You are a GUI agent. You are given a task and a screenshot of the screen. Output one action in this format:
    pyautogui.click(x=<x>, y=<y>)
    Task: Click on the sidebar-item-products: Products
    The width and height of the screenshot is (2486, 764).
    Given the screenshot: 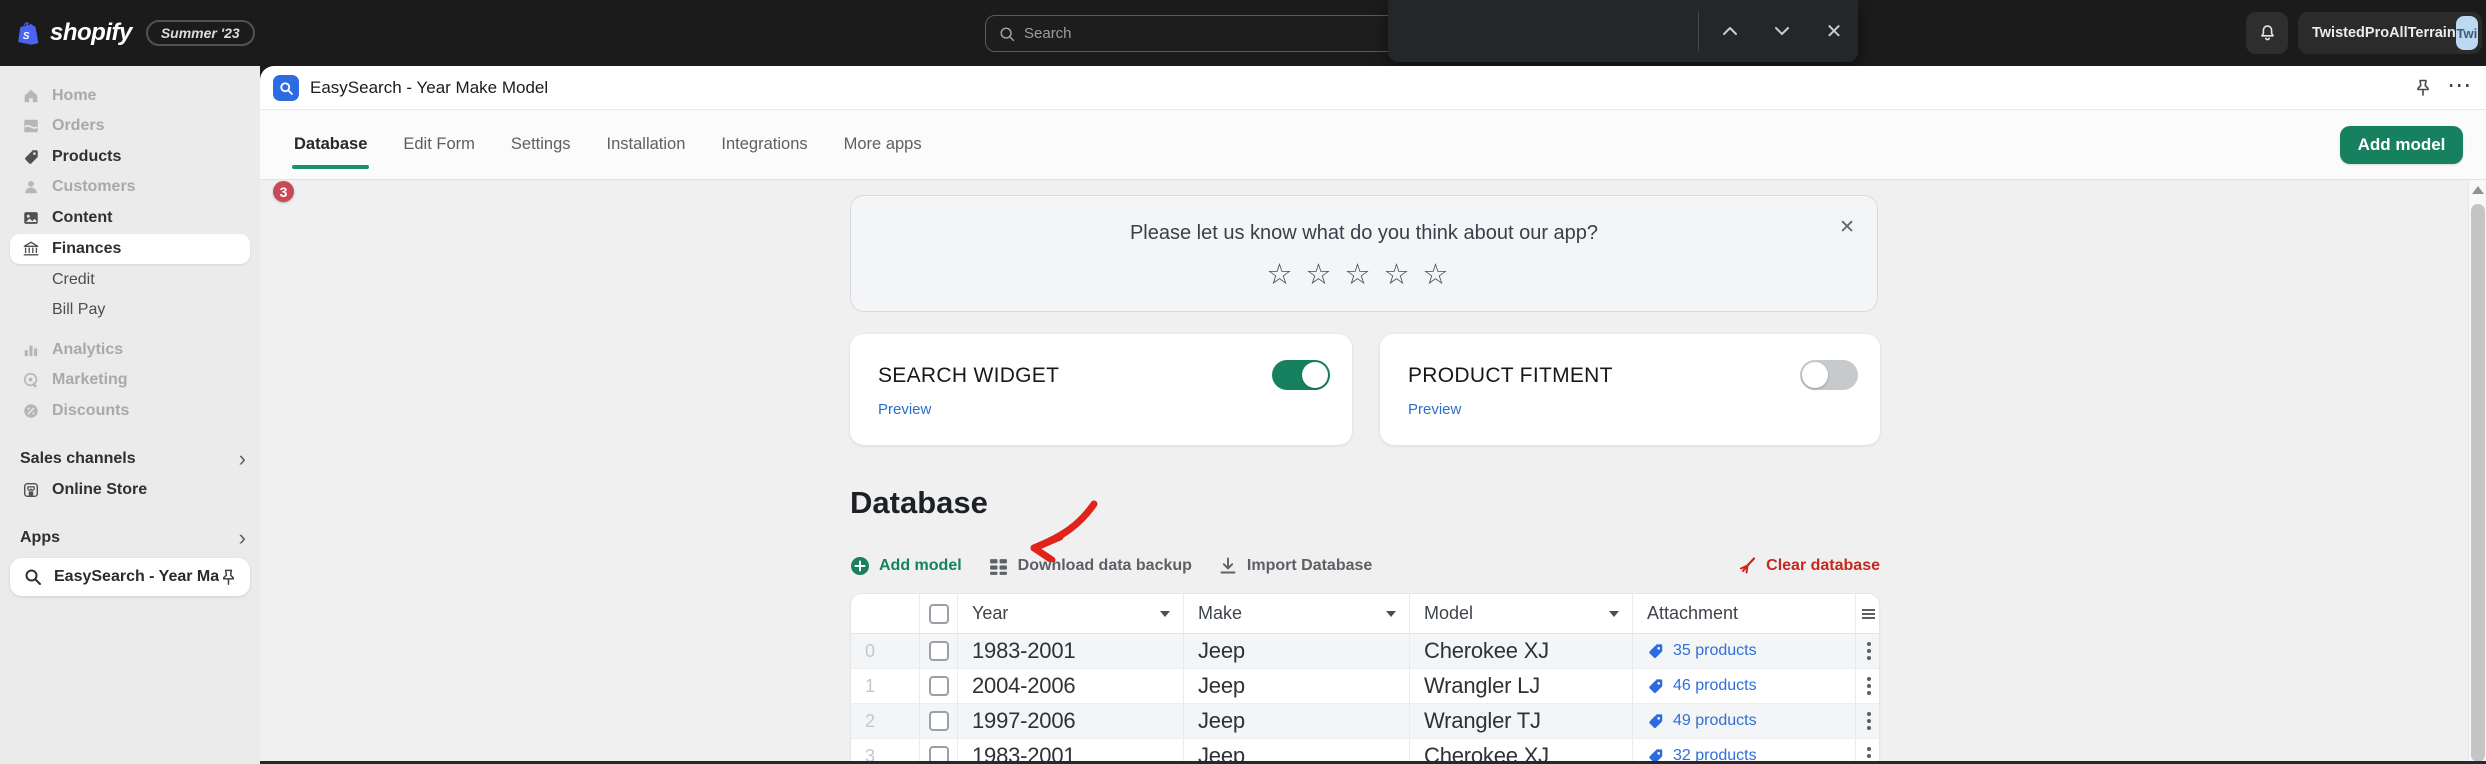 What is the action you would take?
    pyautogui.click(x=130, y=157)
    